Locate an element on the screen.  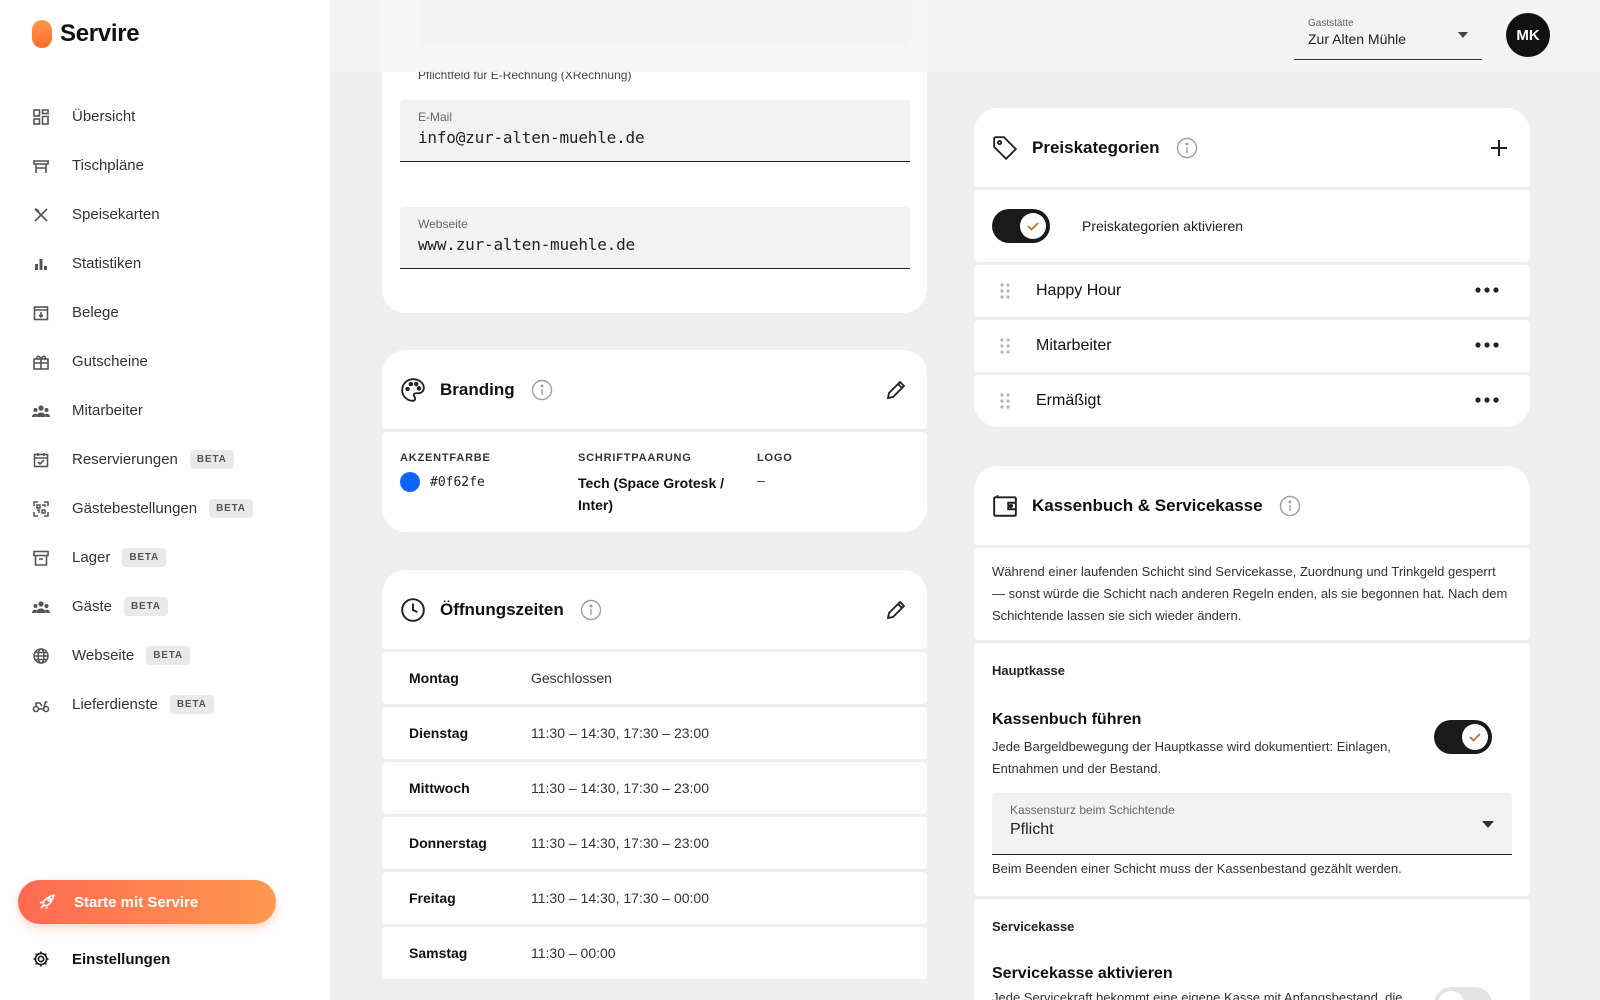
guests-icon is located at coordinates (41, 607).